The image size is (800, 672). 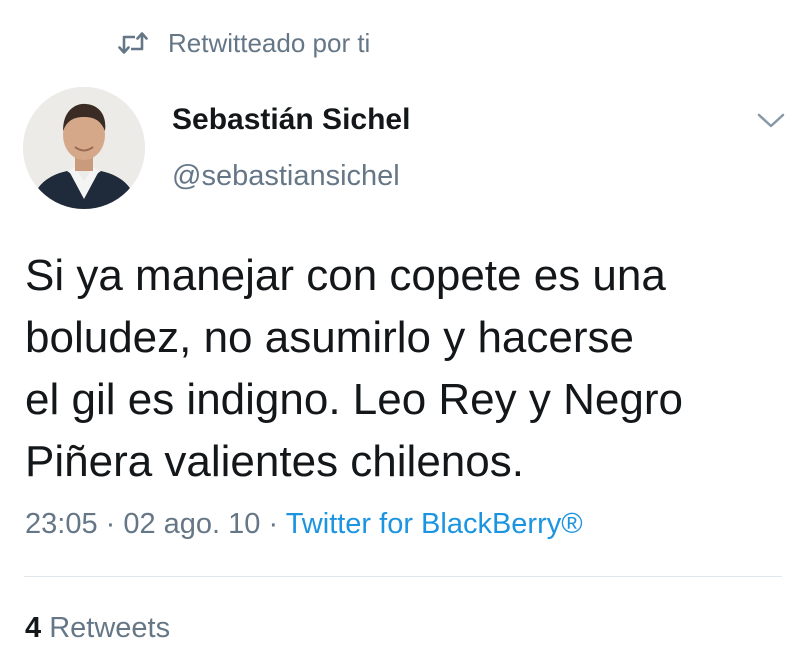 I want to click on tweet-source-link: Twitter for BlackBerry®, so click(x=434, y=524).